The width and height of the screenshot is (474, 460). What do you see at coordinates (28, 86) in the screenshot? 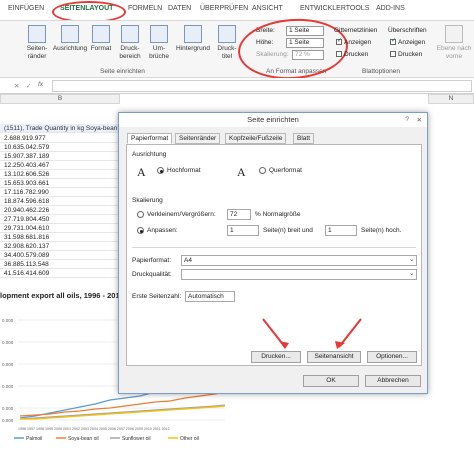
I see `confirm-icon: ✓` at bounding box center [28, 86].